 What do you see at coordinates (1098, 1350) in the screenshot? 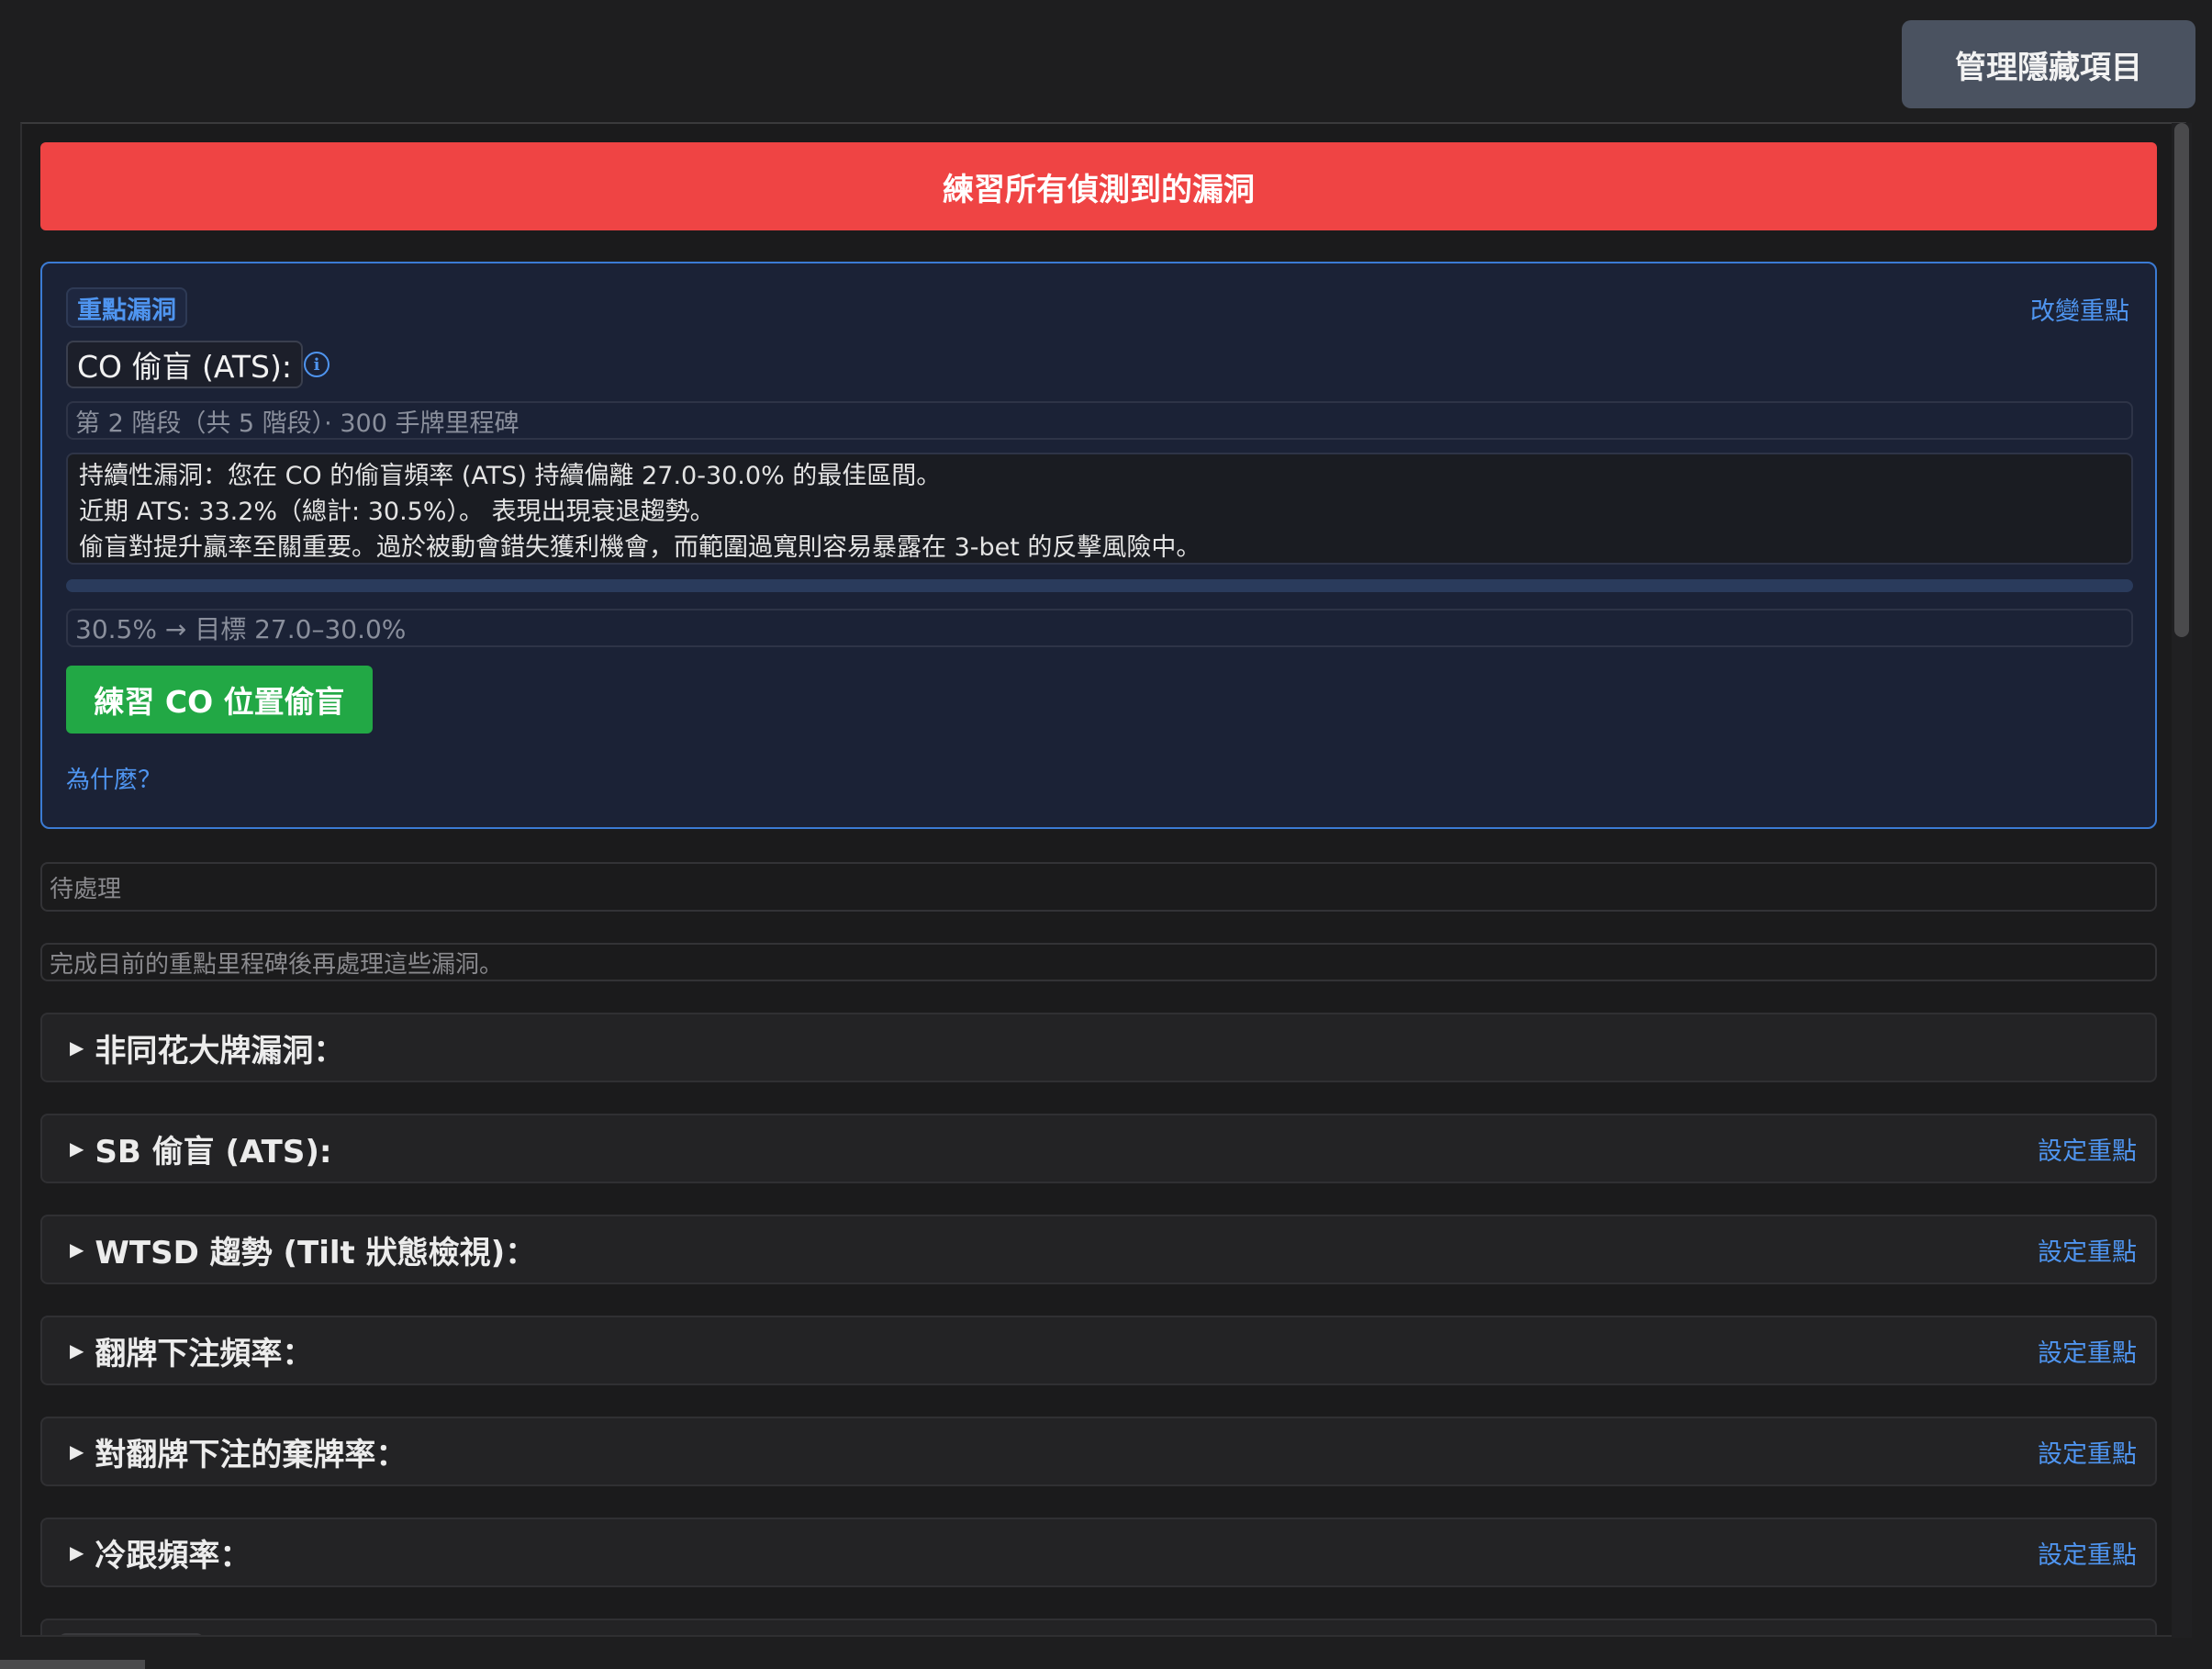
I see `leak-row-flop-bet-frequency: ▶ 翻牌下注頻率： 設定重點` at bounding box center [1098, 1350].